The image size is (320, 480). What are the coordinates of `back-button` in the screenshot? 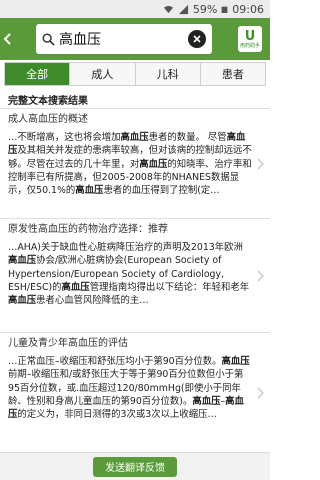 It's located at (7, 39).